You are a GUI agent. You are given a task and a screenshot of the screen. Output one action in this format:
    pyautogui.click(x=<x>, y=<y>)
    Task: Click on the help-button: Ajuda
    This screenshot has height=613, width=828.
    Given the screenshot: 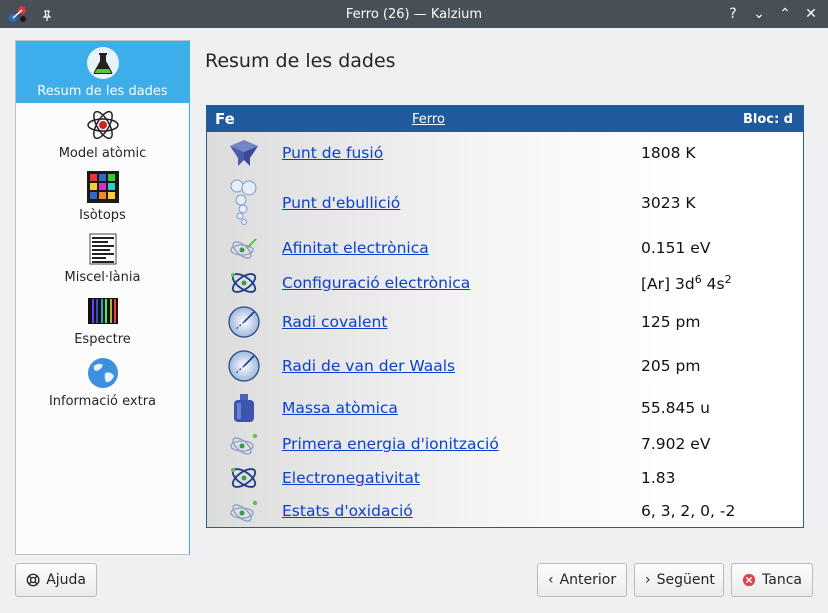 What is the action you would take?
    pyautogui.click(x=56, y=580)
    